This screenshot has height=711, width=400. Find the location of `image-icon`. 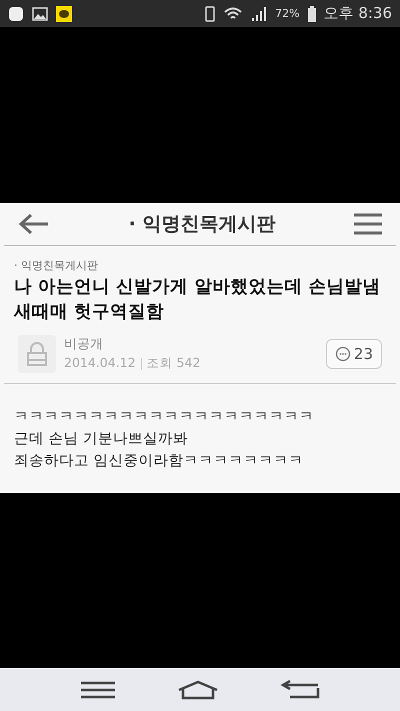

image-icon is located at coordinates (40, 13).